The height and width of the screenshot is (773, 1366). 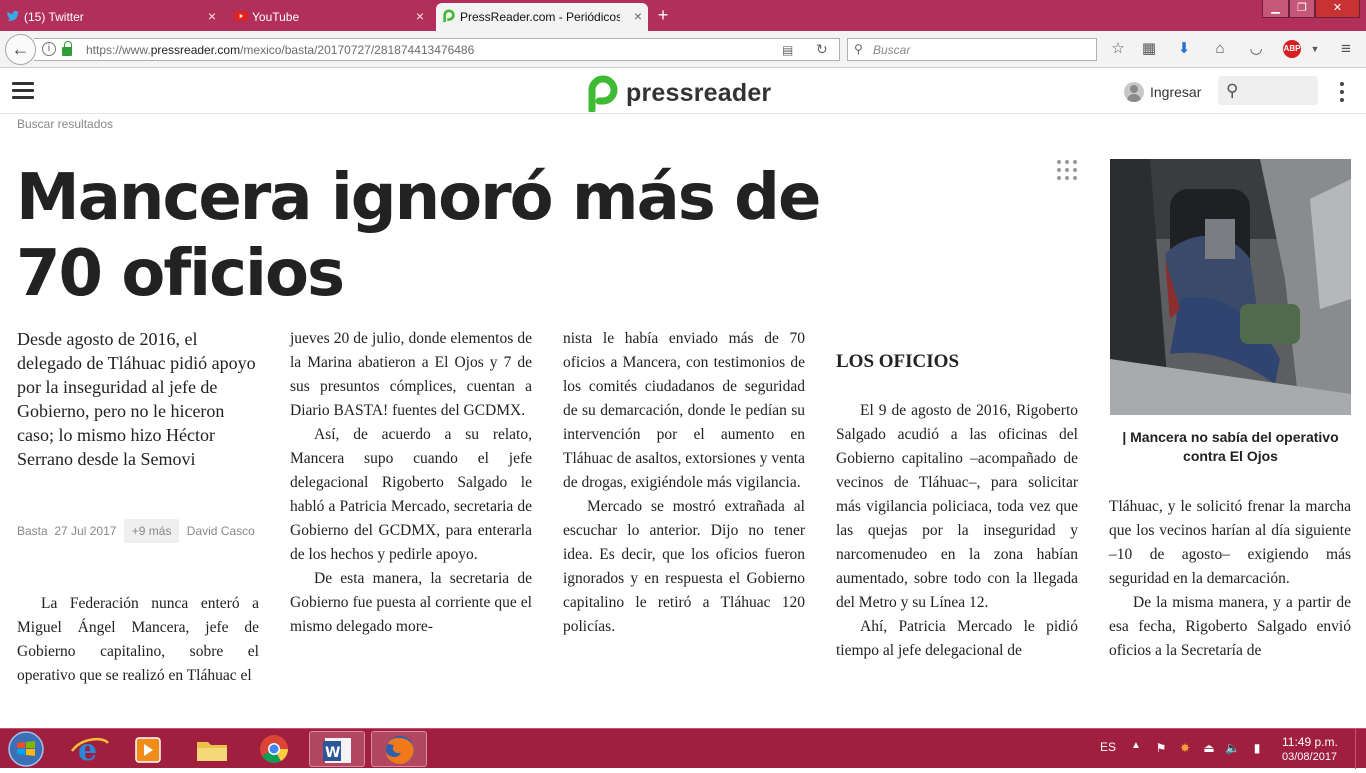 I want to click on language-indicator: ES, so click(x=1108, y=747).